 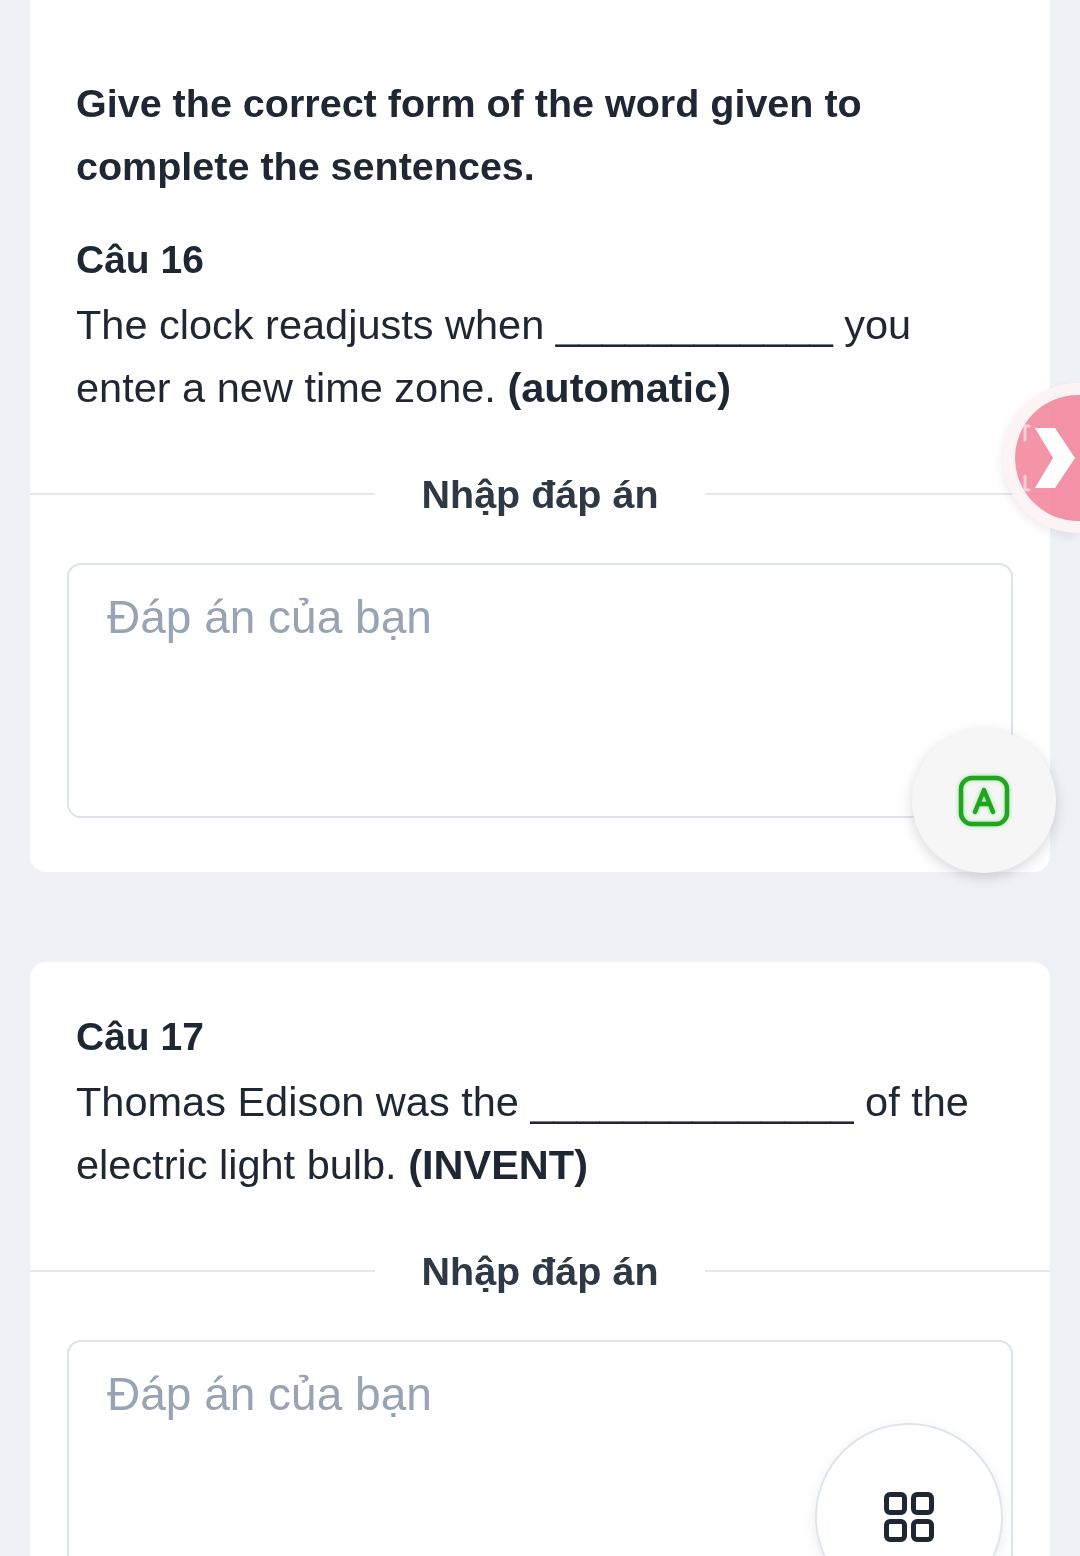 I want to click on question-number: Câu 17, so click(x=140, y=1037).